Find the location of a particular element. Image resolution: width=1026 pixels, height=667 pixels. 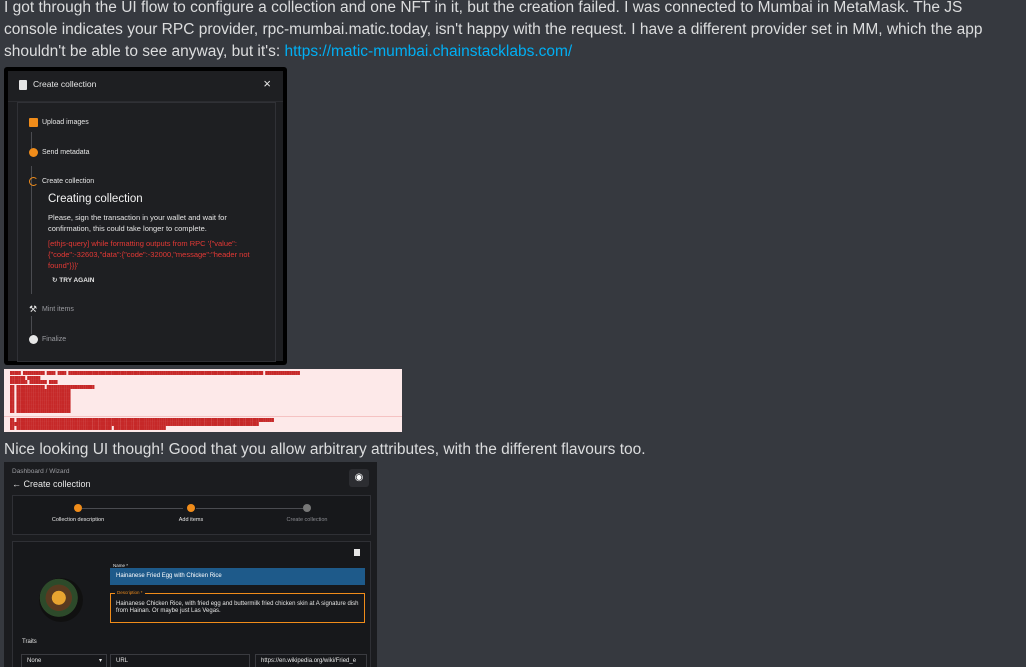

spinner-icon is located at coordinates (33, 181).